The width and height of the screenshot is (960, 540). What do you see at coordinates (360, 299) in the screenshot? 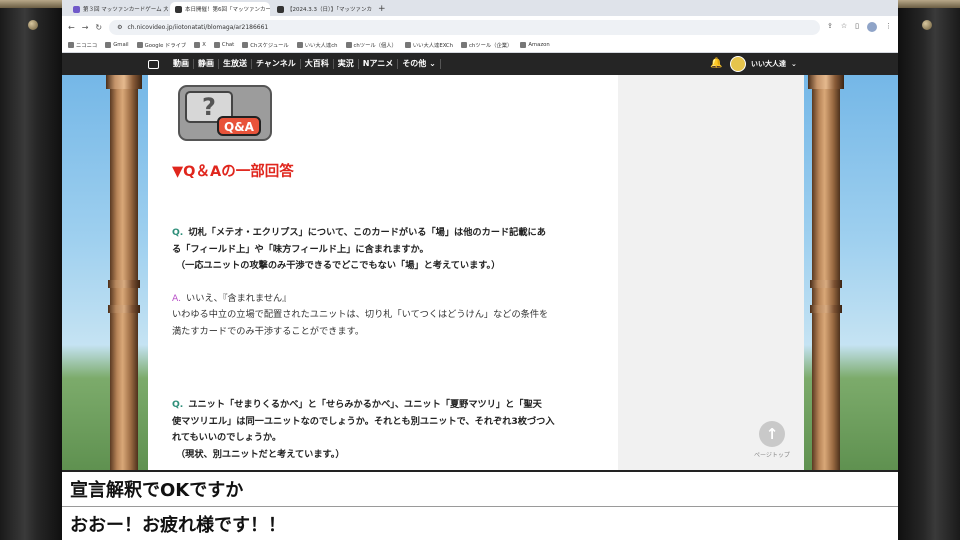
I see `answer-line: A. いいえ、『含まれません』` at bounding box center [360, 299].